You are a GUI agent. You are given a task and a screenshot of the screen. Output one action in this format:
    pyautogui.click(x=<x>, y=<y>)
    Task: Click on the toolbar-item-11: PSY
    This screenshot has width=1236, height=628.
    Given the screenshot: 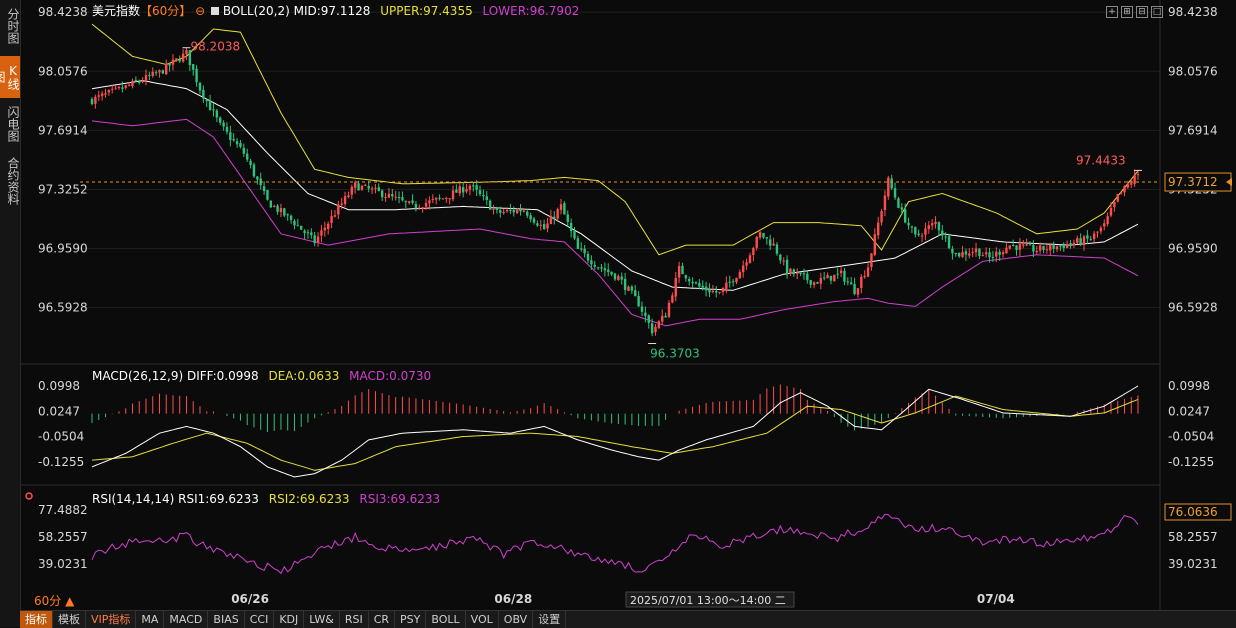 What is the action you would take?
    pyautogui.click(x=411, y=619)
    